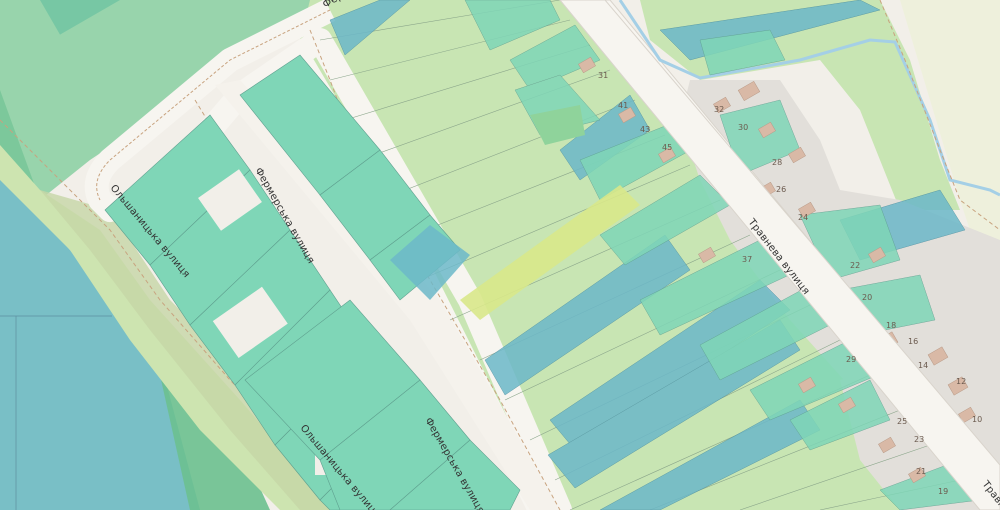 The width and height of the screenshot is (1000, 510). I want to click on house-number: 18, so click(891, 325).